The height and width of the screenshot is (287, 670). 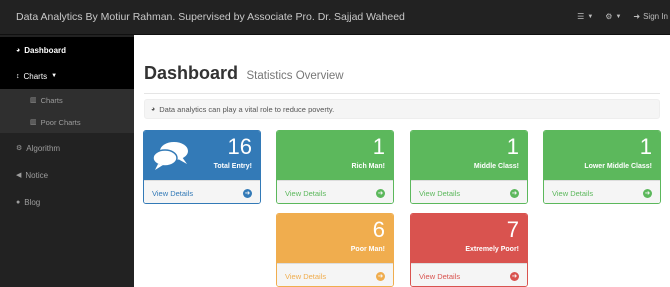 I want to click on top-right-menu: ☰ ▼ ⚙ ▼ ➜ Sign In, so click(x=622, y=16).